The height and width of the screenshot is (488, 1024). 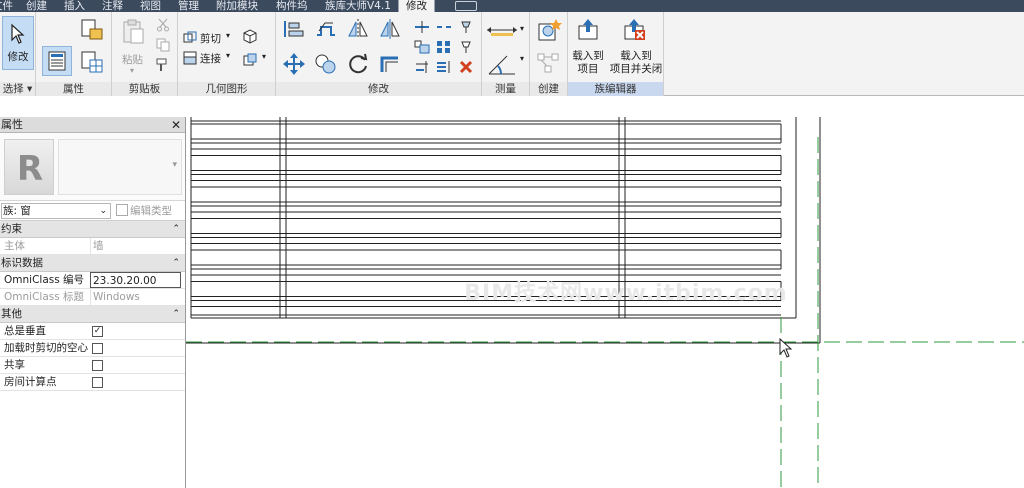 What do you see at coordinates (588, 56) in the screenshot?
I see `load-into-project-label-1: 载入到` at bounding box center [588, 56].